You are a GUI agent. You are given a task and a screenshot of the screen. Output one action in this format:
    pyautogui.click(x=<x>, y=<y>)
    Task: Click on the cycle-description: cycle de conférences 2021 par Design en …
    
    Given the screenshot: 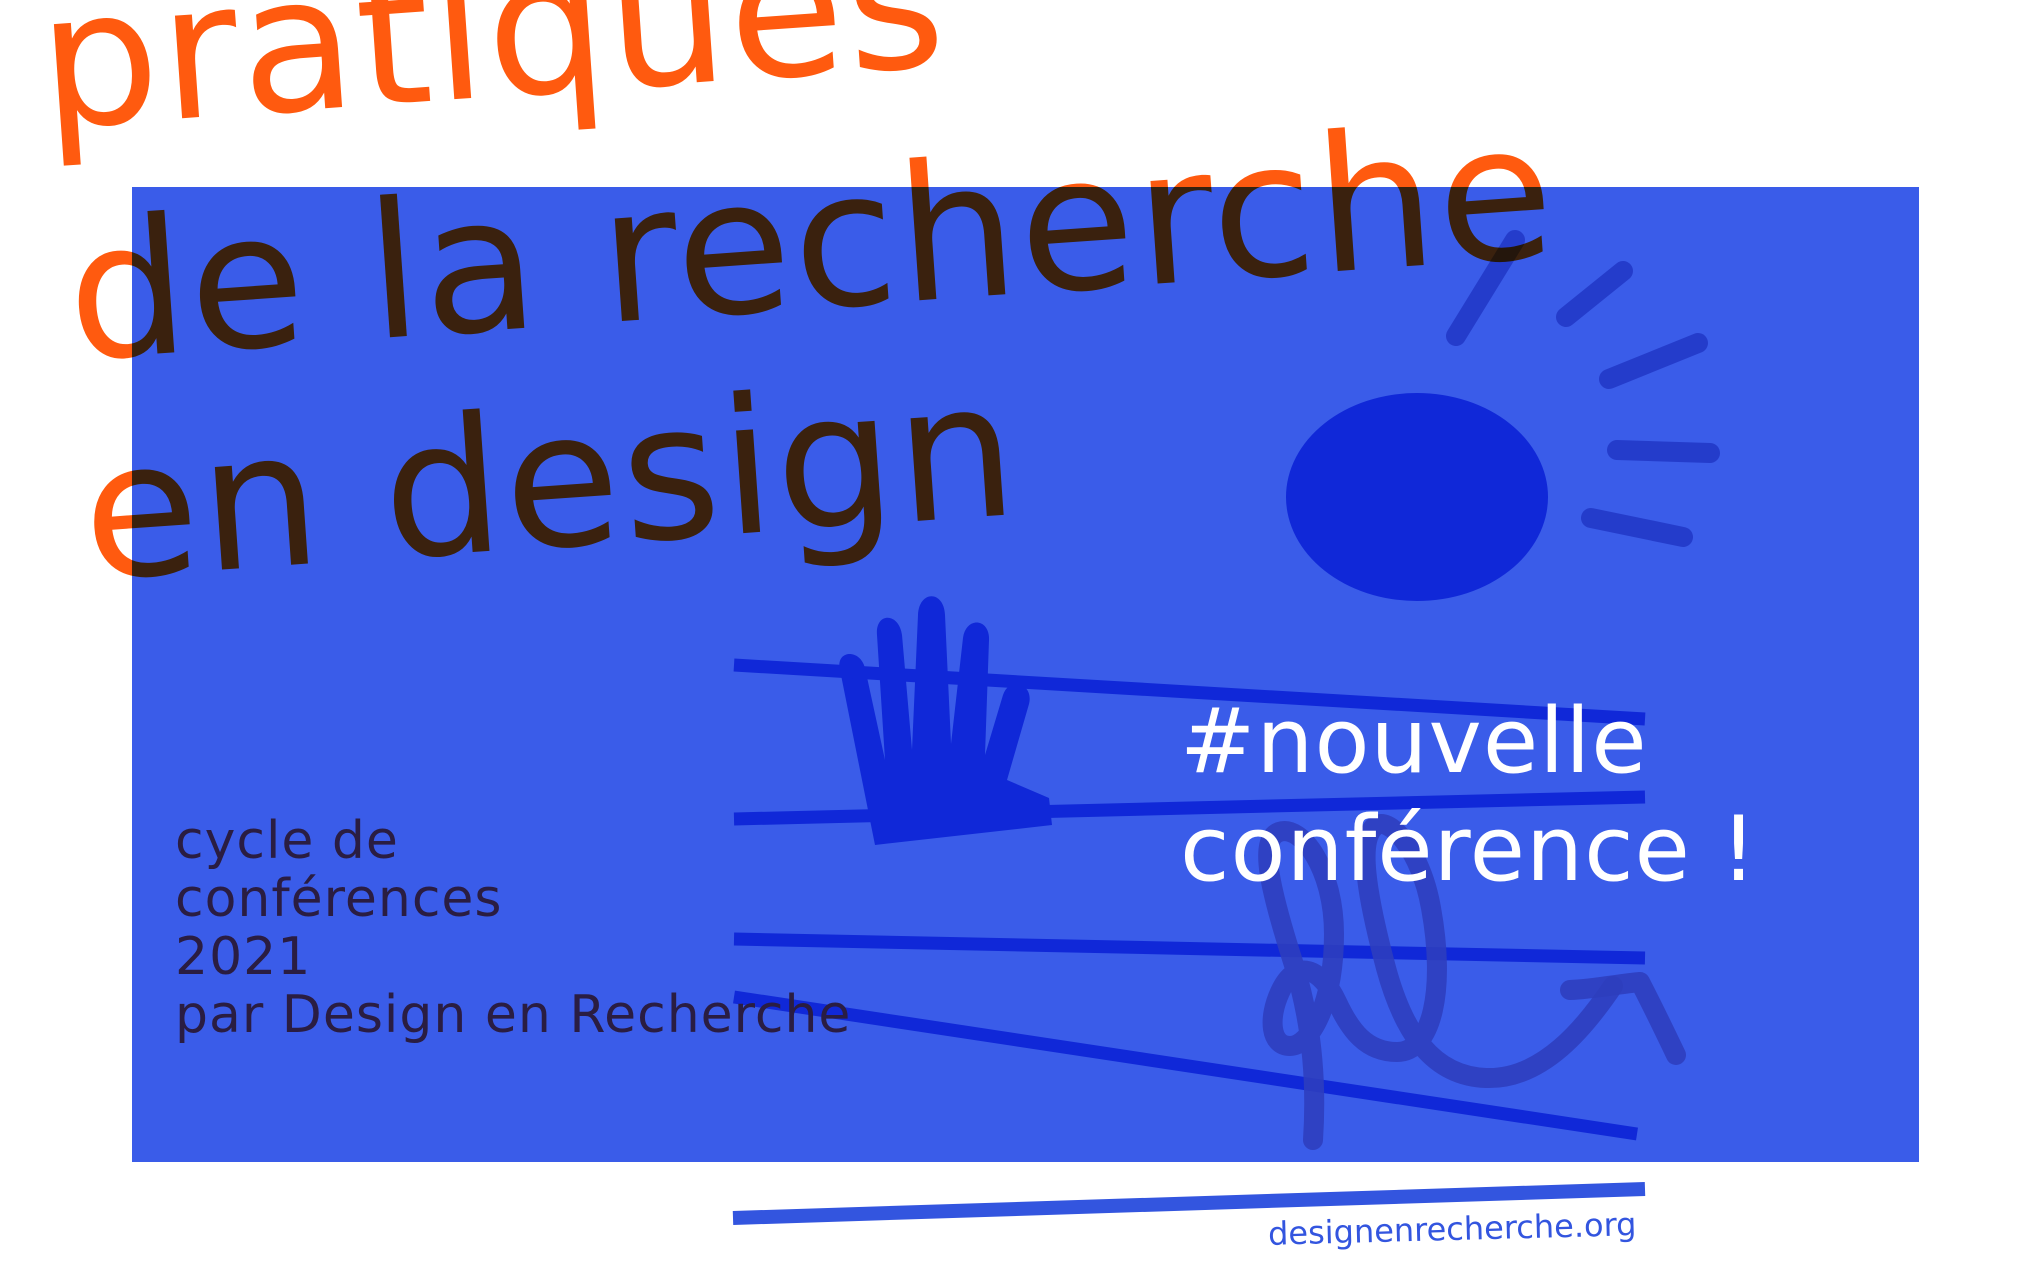 What is the action you would take?
    pyautogui.click(x=513, y=928)
    